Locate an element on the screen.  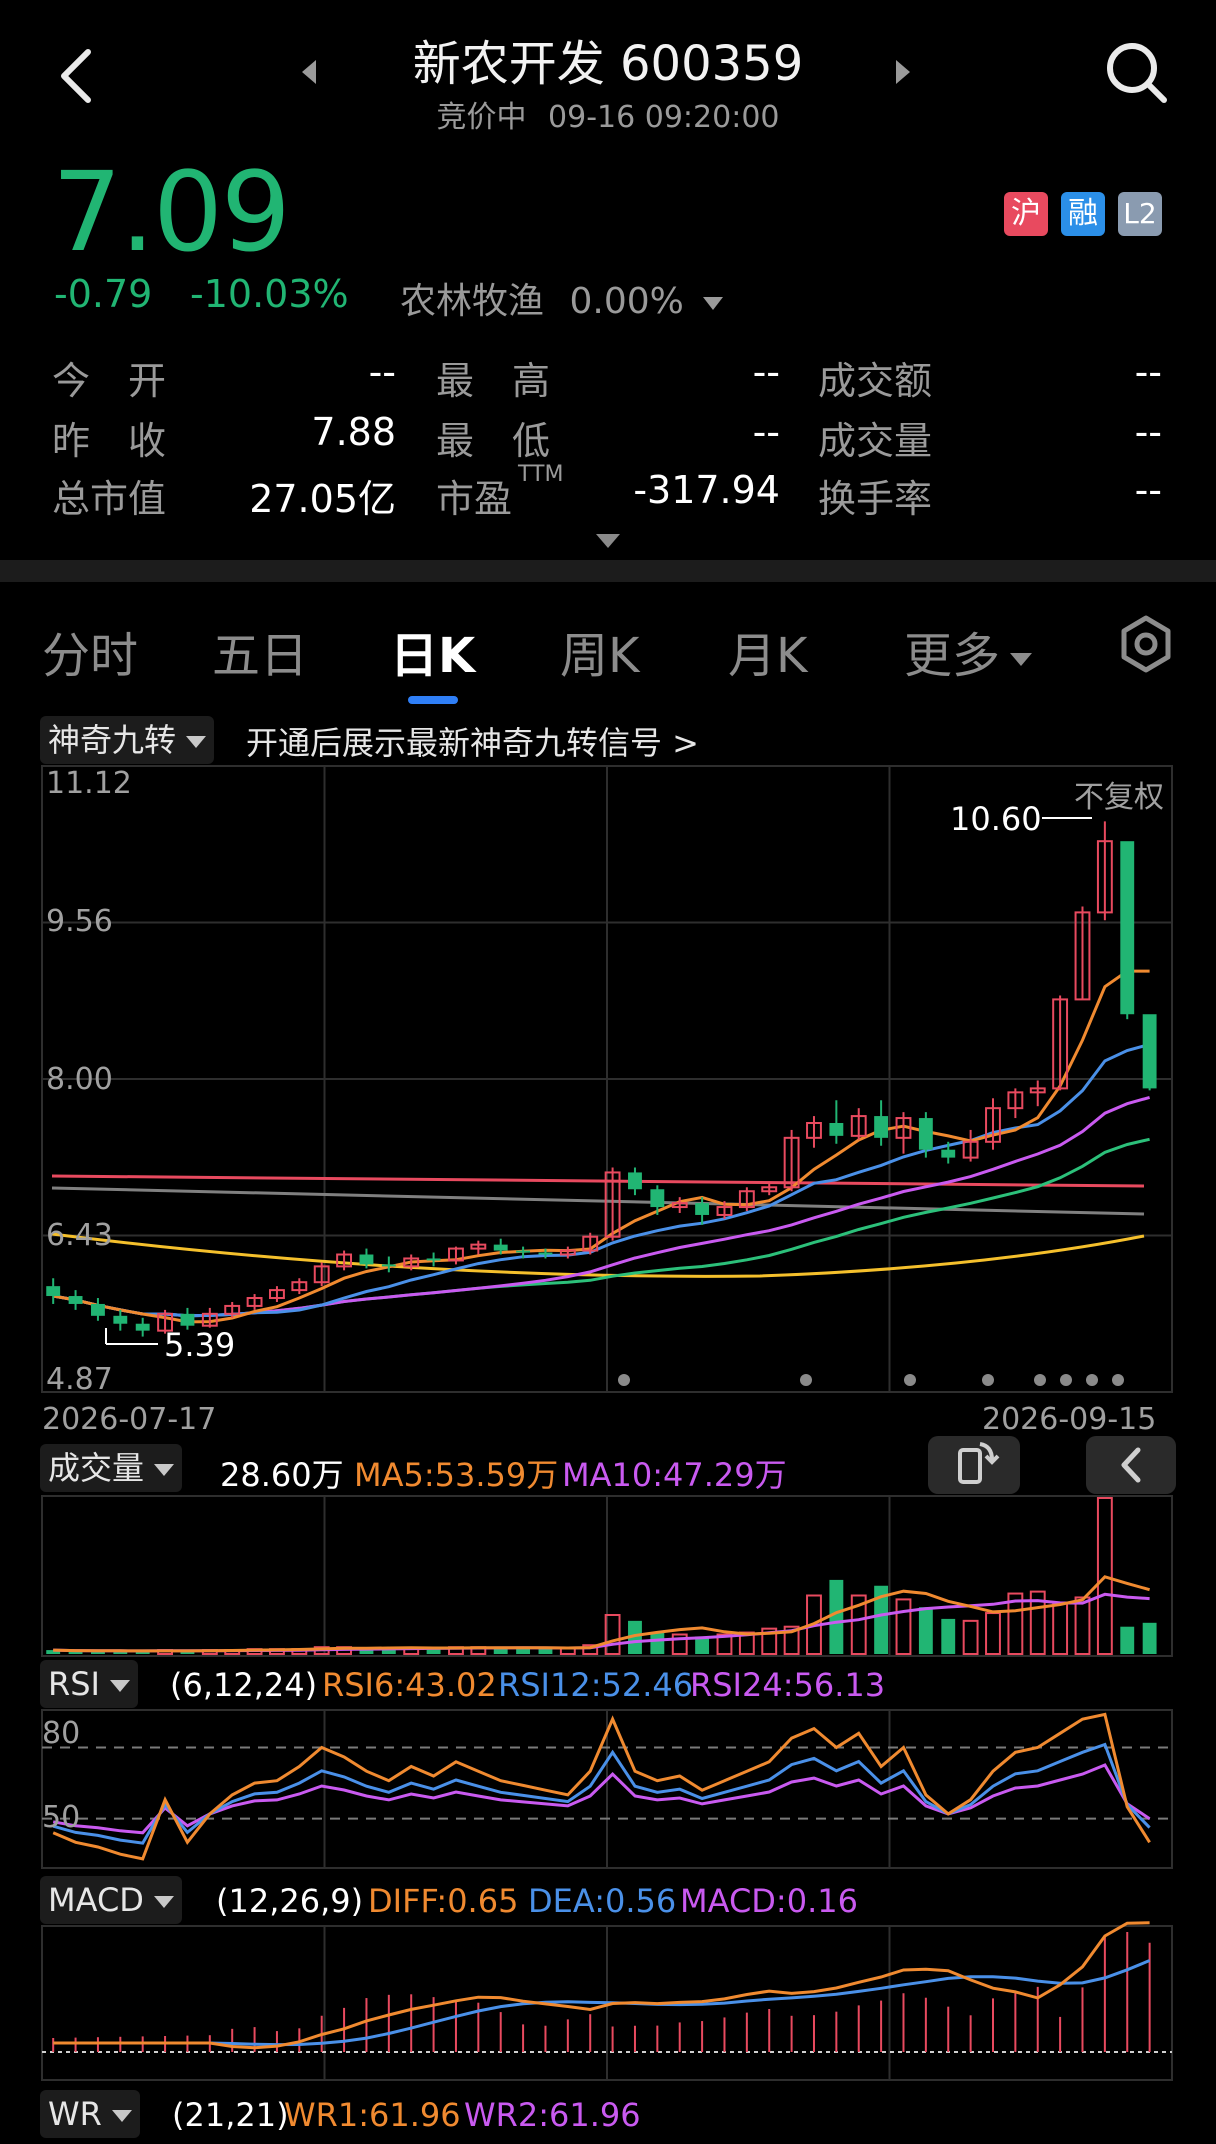
ma250-line is located at coordinates (598, 1181).